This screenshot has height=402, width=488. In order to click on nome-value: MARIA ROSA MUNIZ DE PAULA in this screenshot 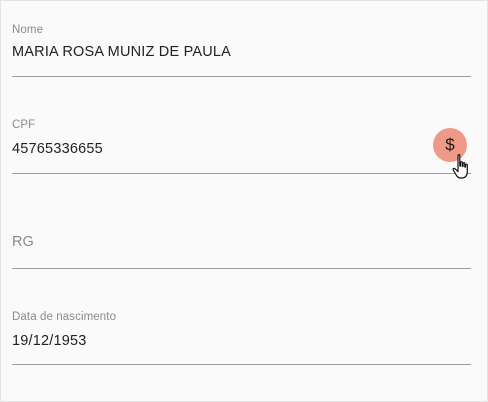, I will do `click(121, 52)`.